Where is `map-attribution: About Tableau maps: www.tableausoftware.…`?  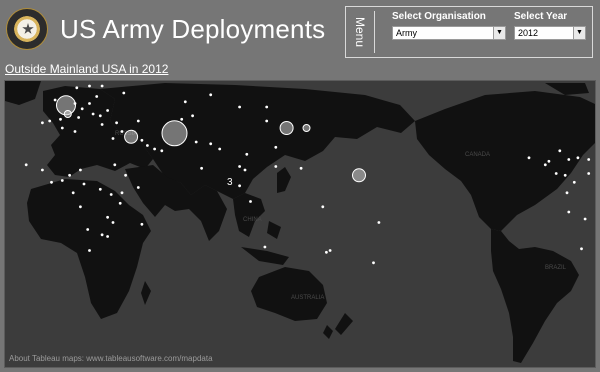 map-attribution: About Tableau maps: www.tableausoftware.… is located at coordinates (111, 358).